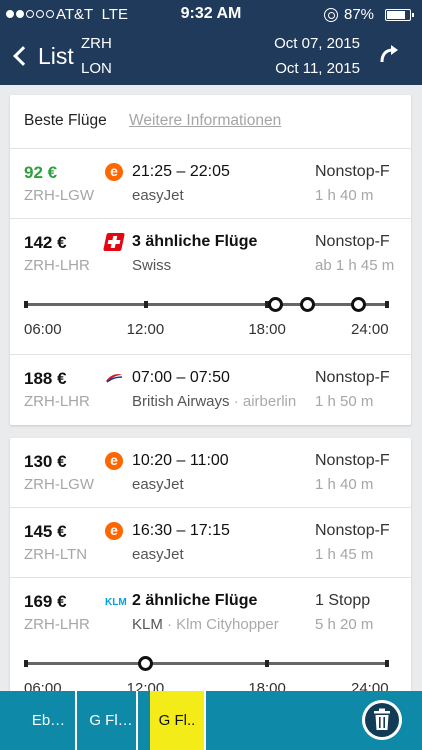 This screenshot has width=422, height=750. I want to click on flight-time: 2 ähnliche Flüge, so click(195, 600).